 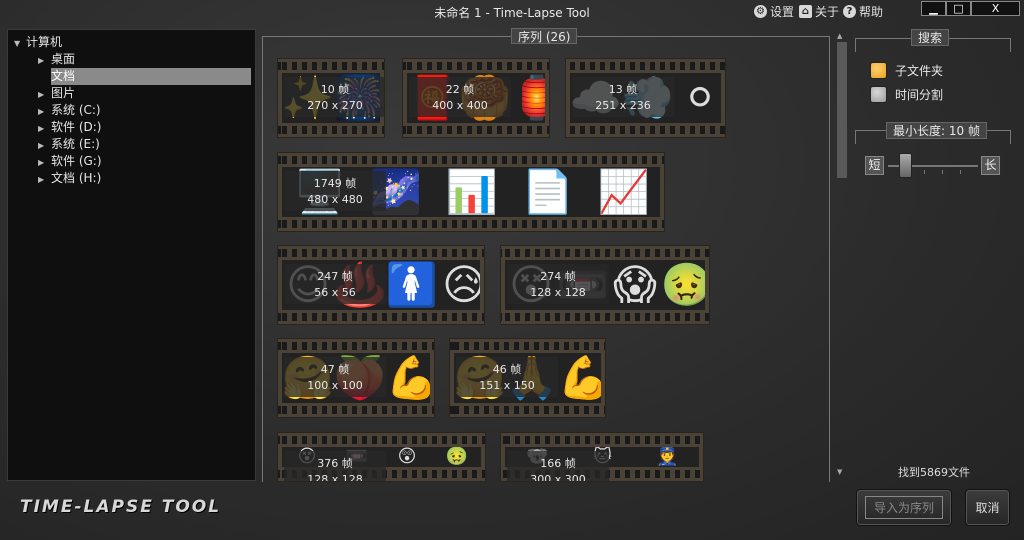 What do you see at coordinates (335, 369) in the screenshot?
I see `frame-count: 47 帧` at bounding box center [335, 369].